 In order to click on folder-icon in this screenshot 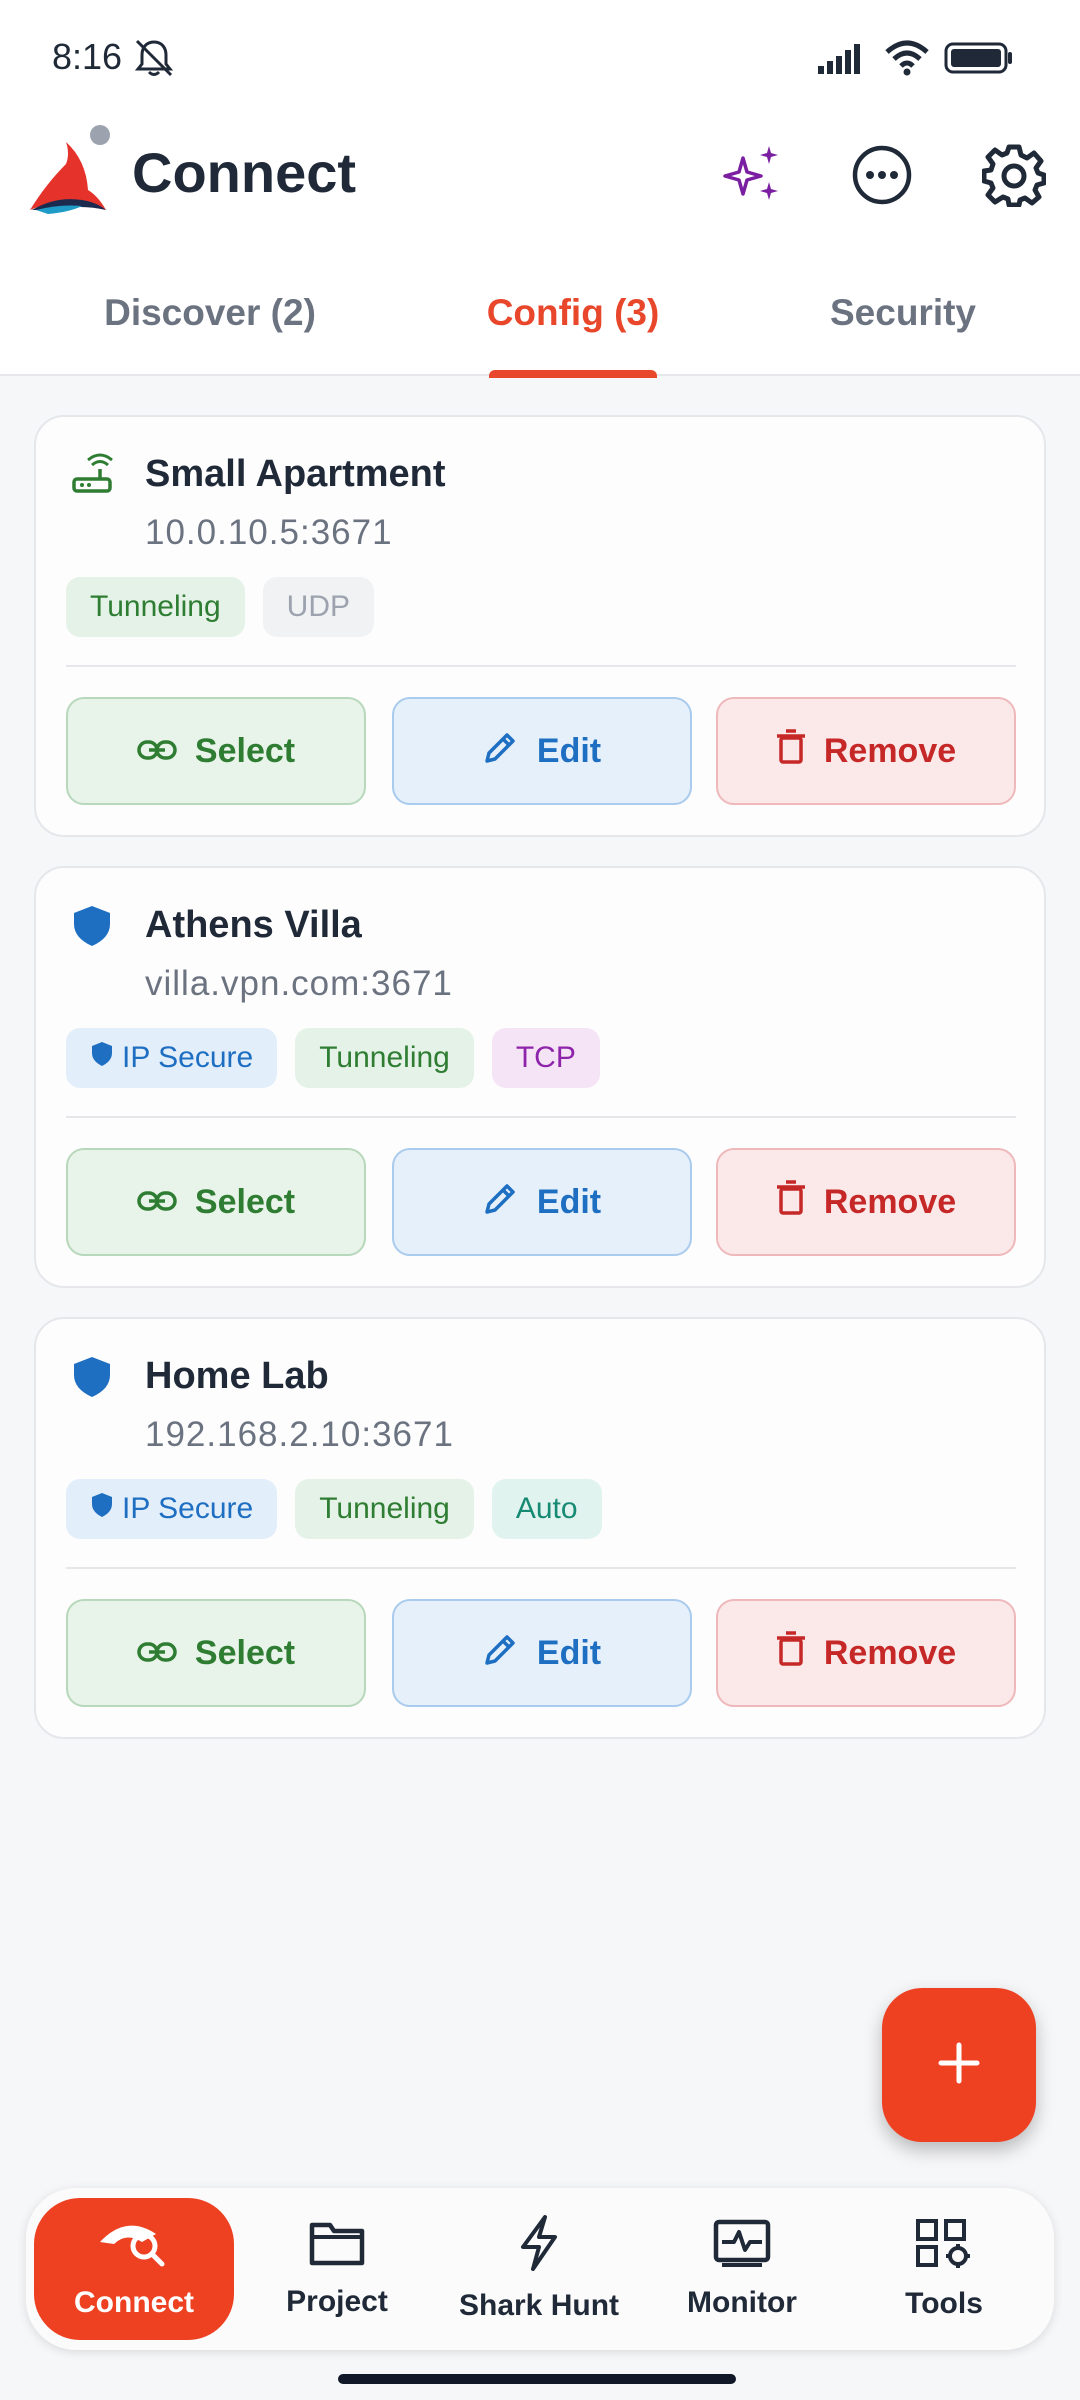, I will do `click(337, 2247)`.